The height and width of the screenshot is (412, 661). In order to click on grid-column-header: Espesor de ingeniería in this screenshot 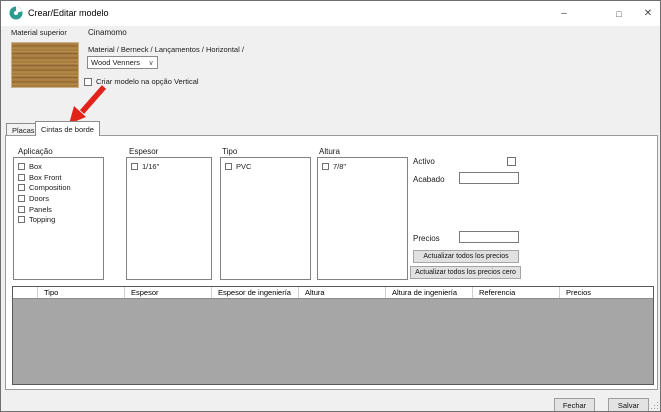, I will do `click(255, 292)`.